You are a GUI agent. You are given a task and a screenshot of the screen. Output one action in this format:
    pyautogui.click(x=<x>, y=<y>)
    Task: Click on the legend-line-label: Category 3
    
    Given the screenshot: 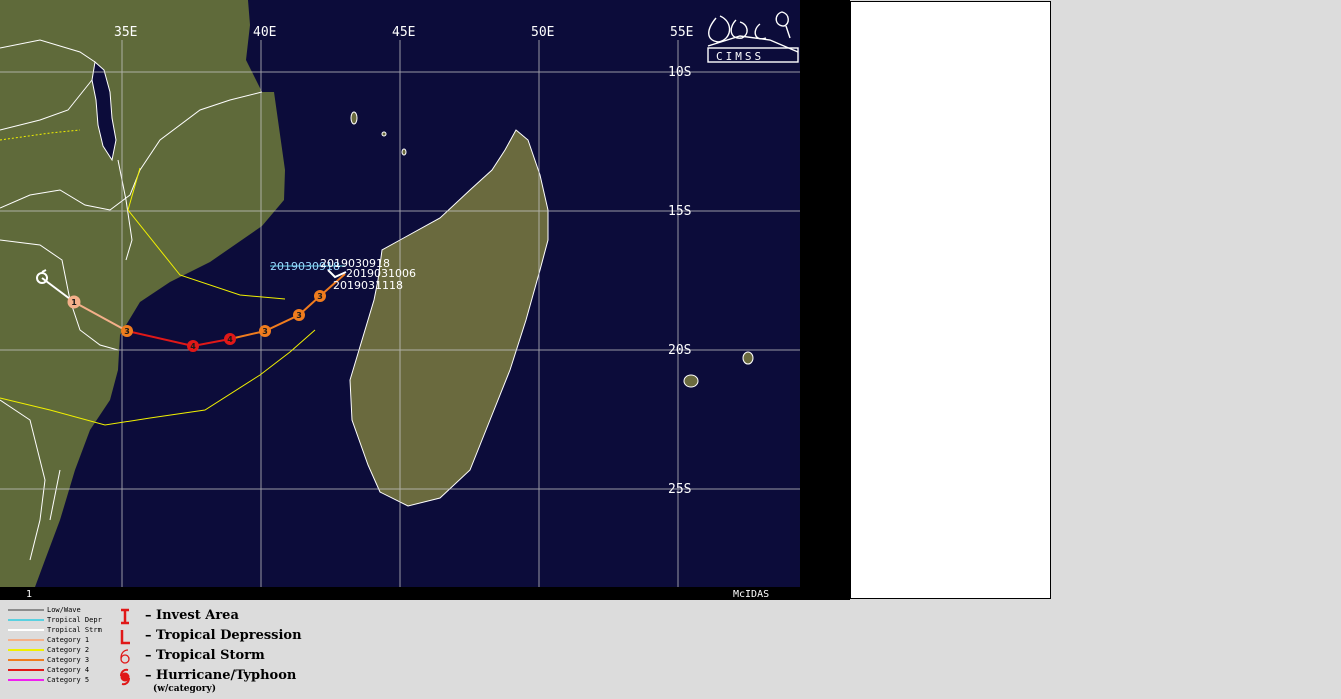 What is the action you would take?
    pyautogui.click(x=68, y=660)
    